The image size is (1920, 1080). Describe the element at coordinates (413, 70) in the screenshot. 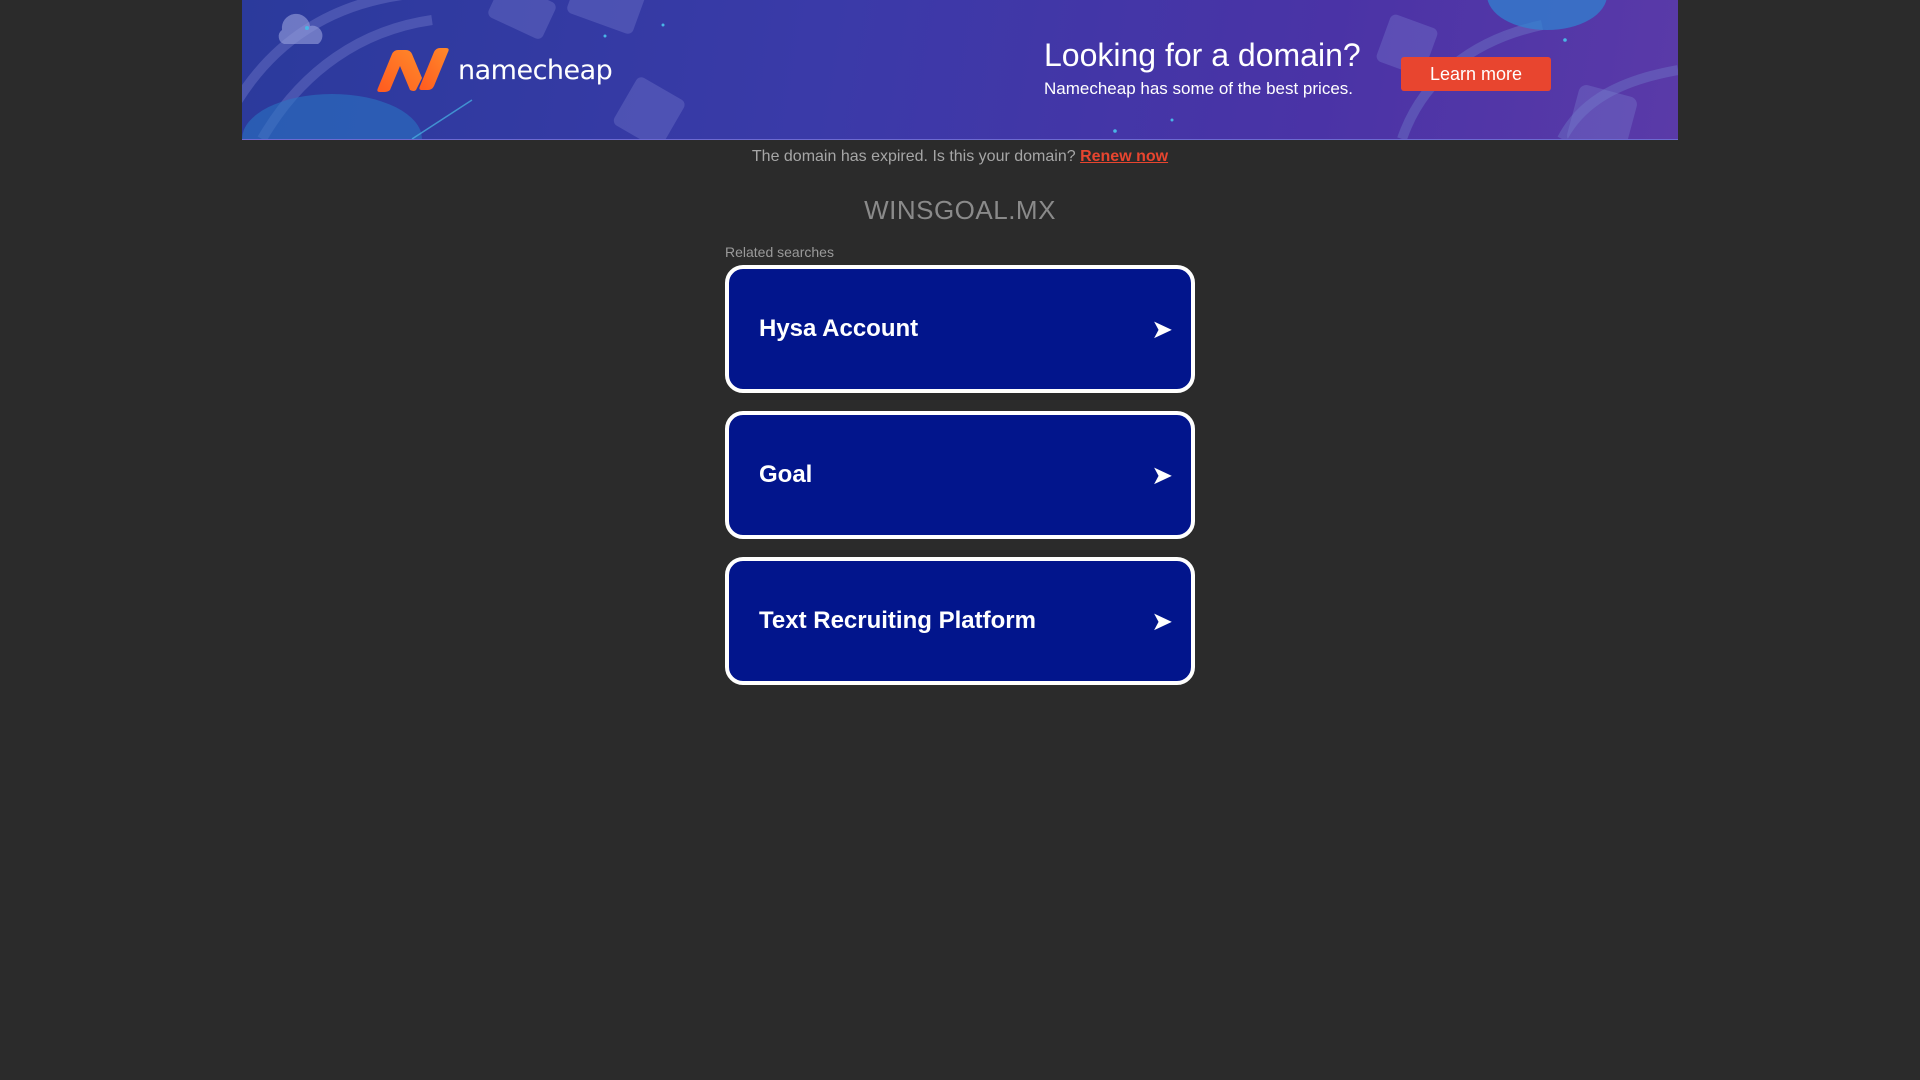

I see `namecheap-n-icon` at that location.